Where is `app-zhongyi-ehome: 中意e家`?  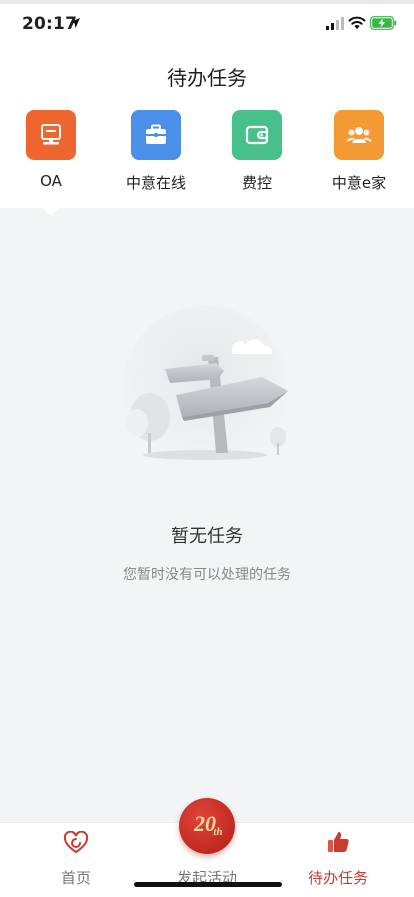 app-zhongyi-ehome: 中意e家 is located at coordinates (359, 151).